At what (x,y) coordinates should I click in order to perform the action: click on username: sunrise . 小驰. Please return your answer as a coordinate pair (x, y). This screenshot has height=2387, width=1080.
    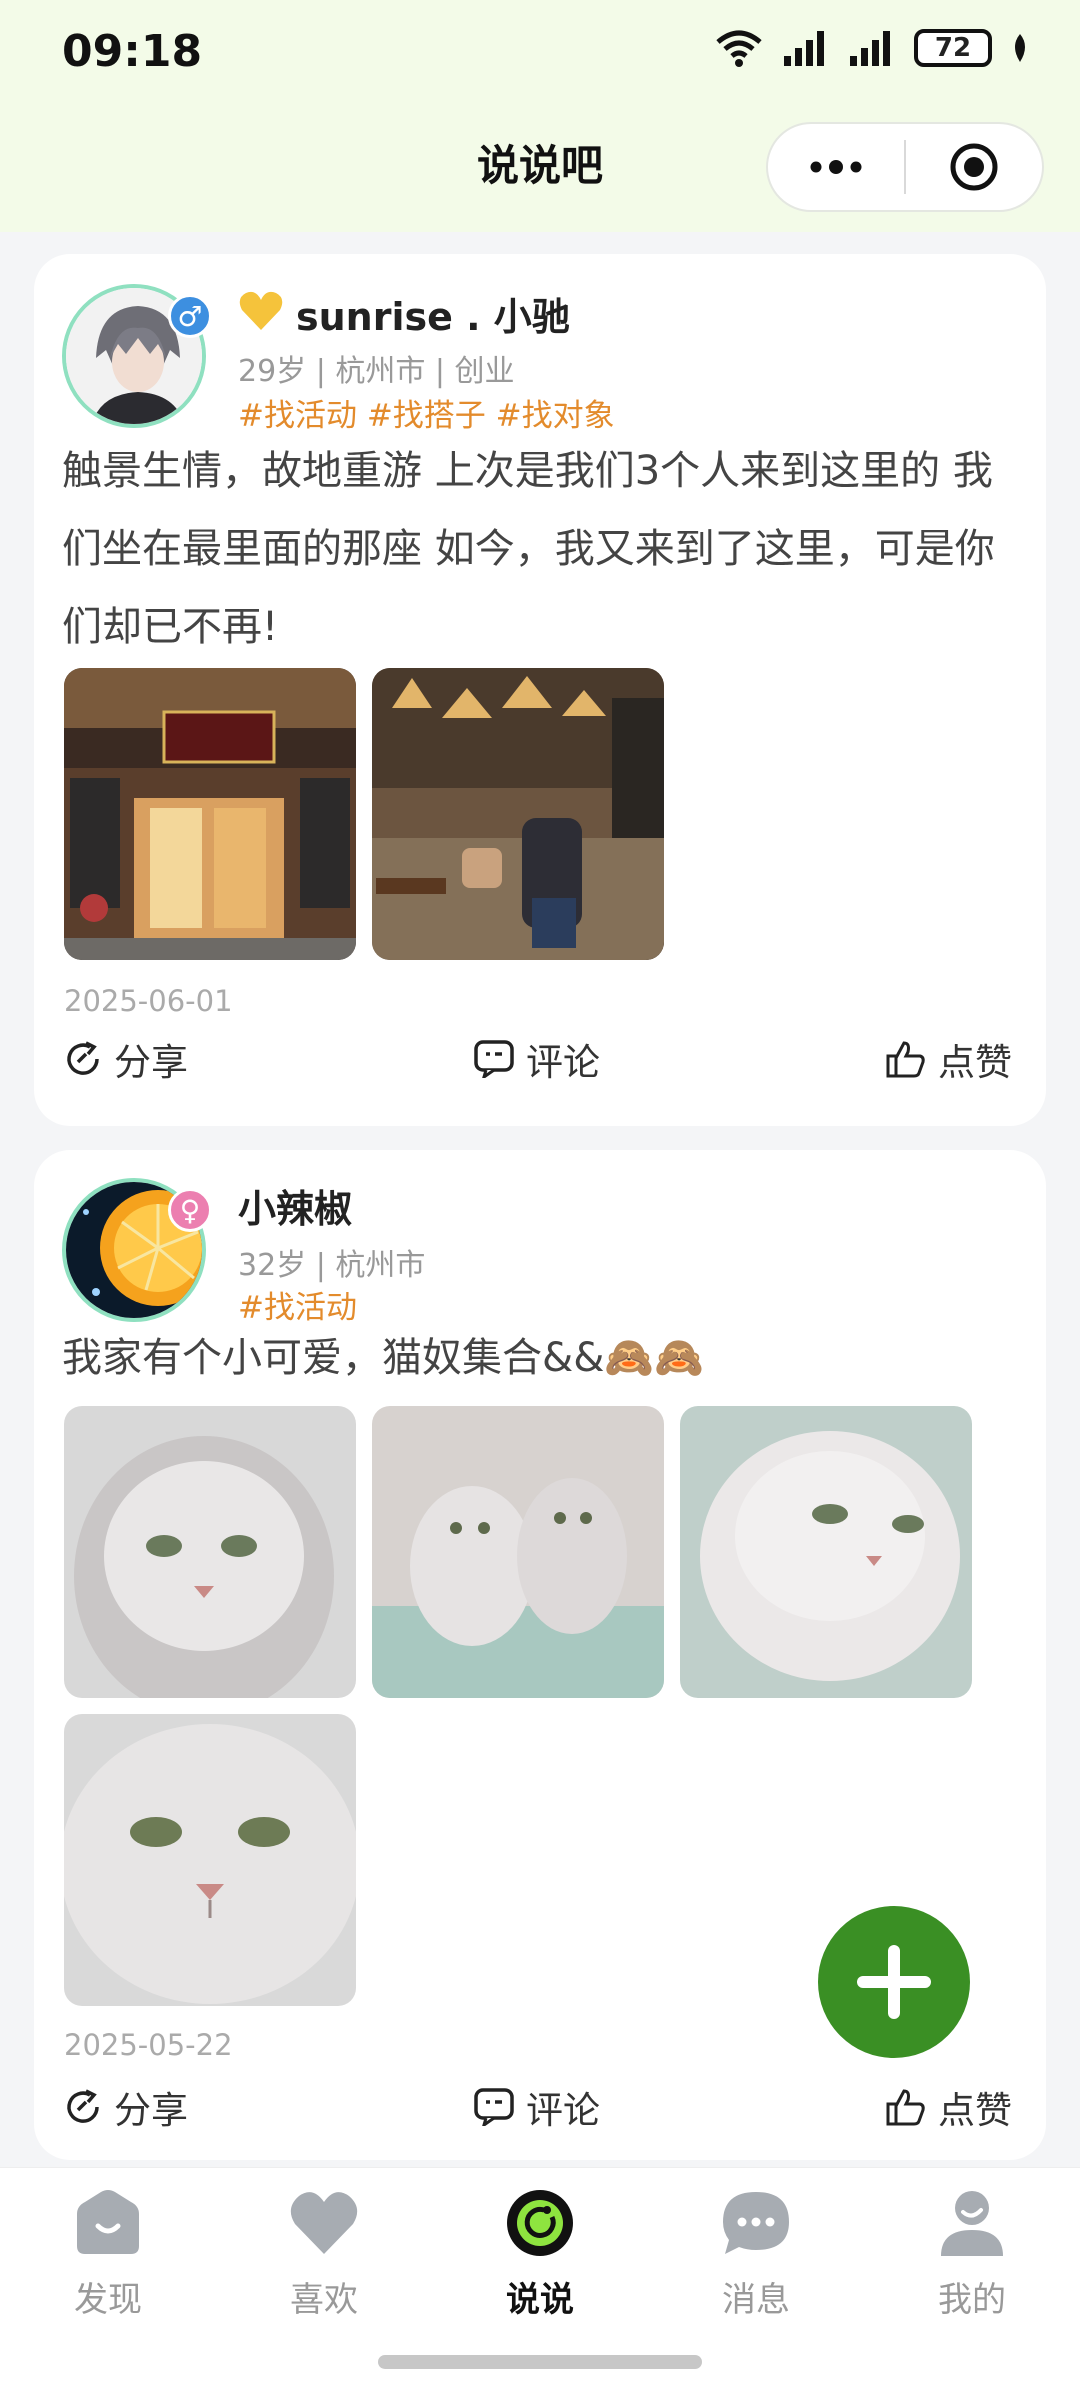
    Looking at the image, I should click on (433, 313).